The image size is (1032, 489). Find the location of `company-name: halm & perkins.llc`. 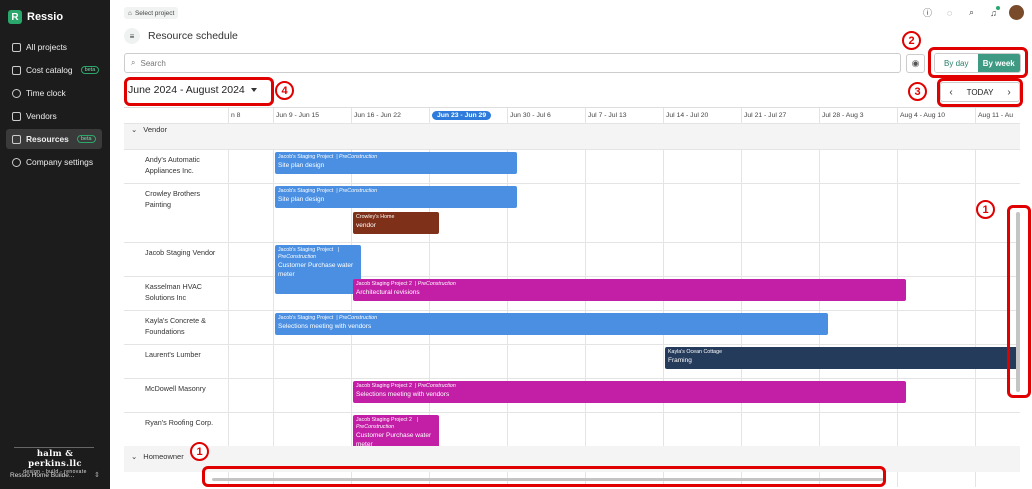

company-name: halm & perkins.llc is located at coordinates (55, 459).